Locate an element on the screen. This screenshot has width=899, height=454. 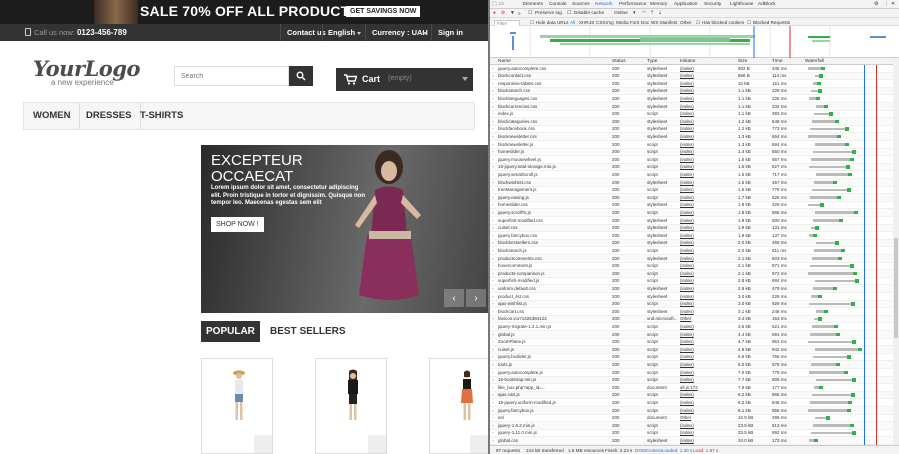
disable-cache-checkbox: ☐ is located at coordinates (569, 13).